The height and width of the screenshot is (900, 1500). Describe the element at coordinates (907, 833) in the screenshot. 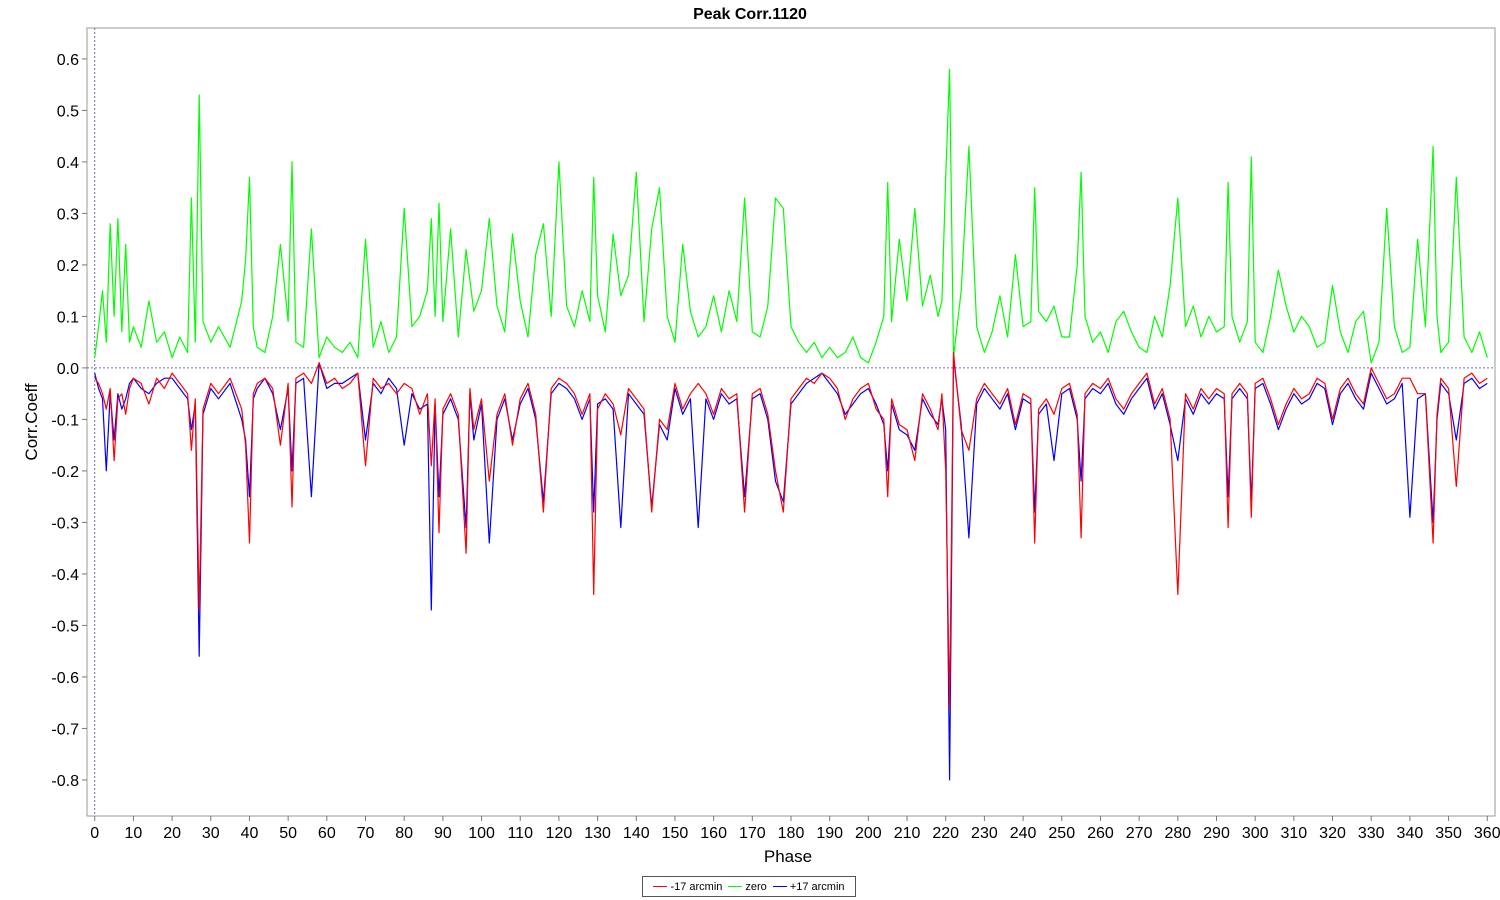

I see `x-tick-label: 210` at that location.